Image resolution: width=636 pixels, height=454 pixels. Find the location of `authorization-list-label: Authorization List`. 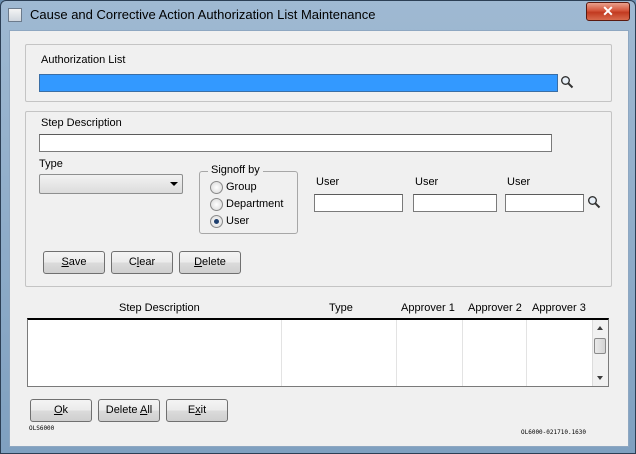

authorization-list-label: Authorization List is located at coordinates (83, 60).